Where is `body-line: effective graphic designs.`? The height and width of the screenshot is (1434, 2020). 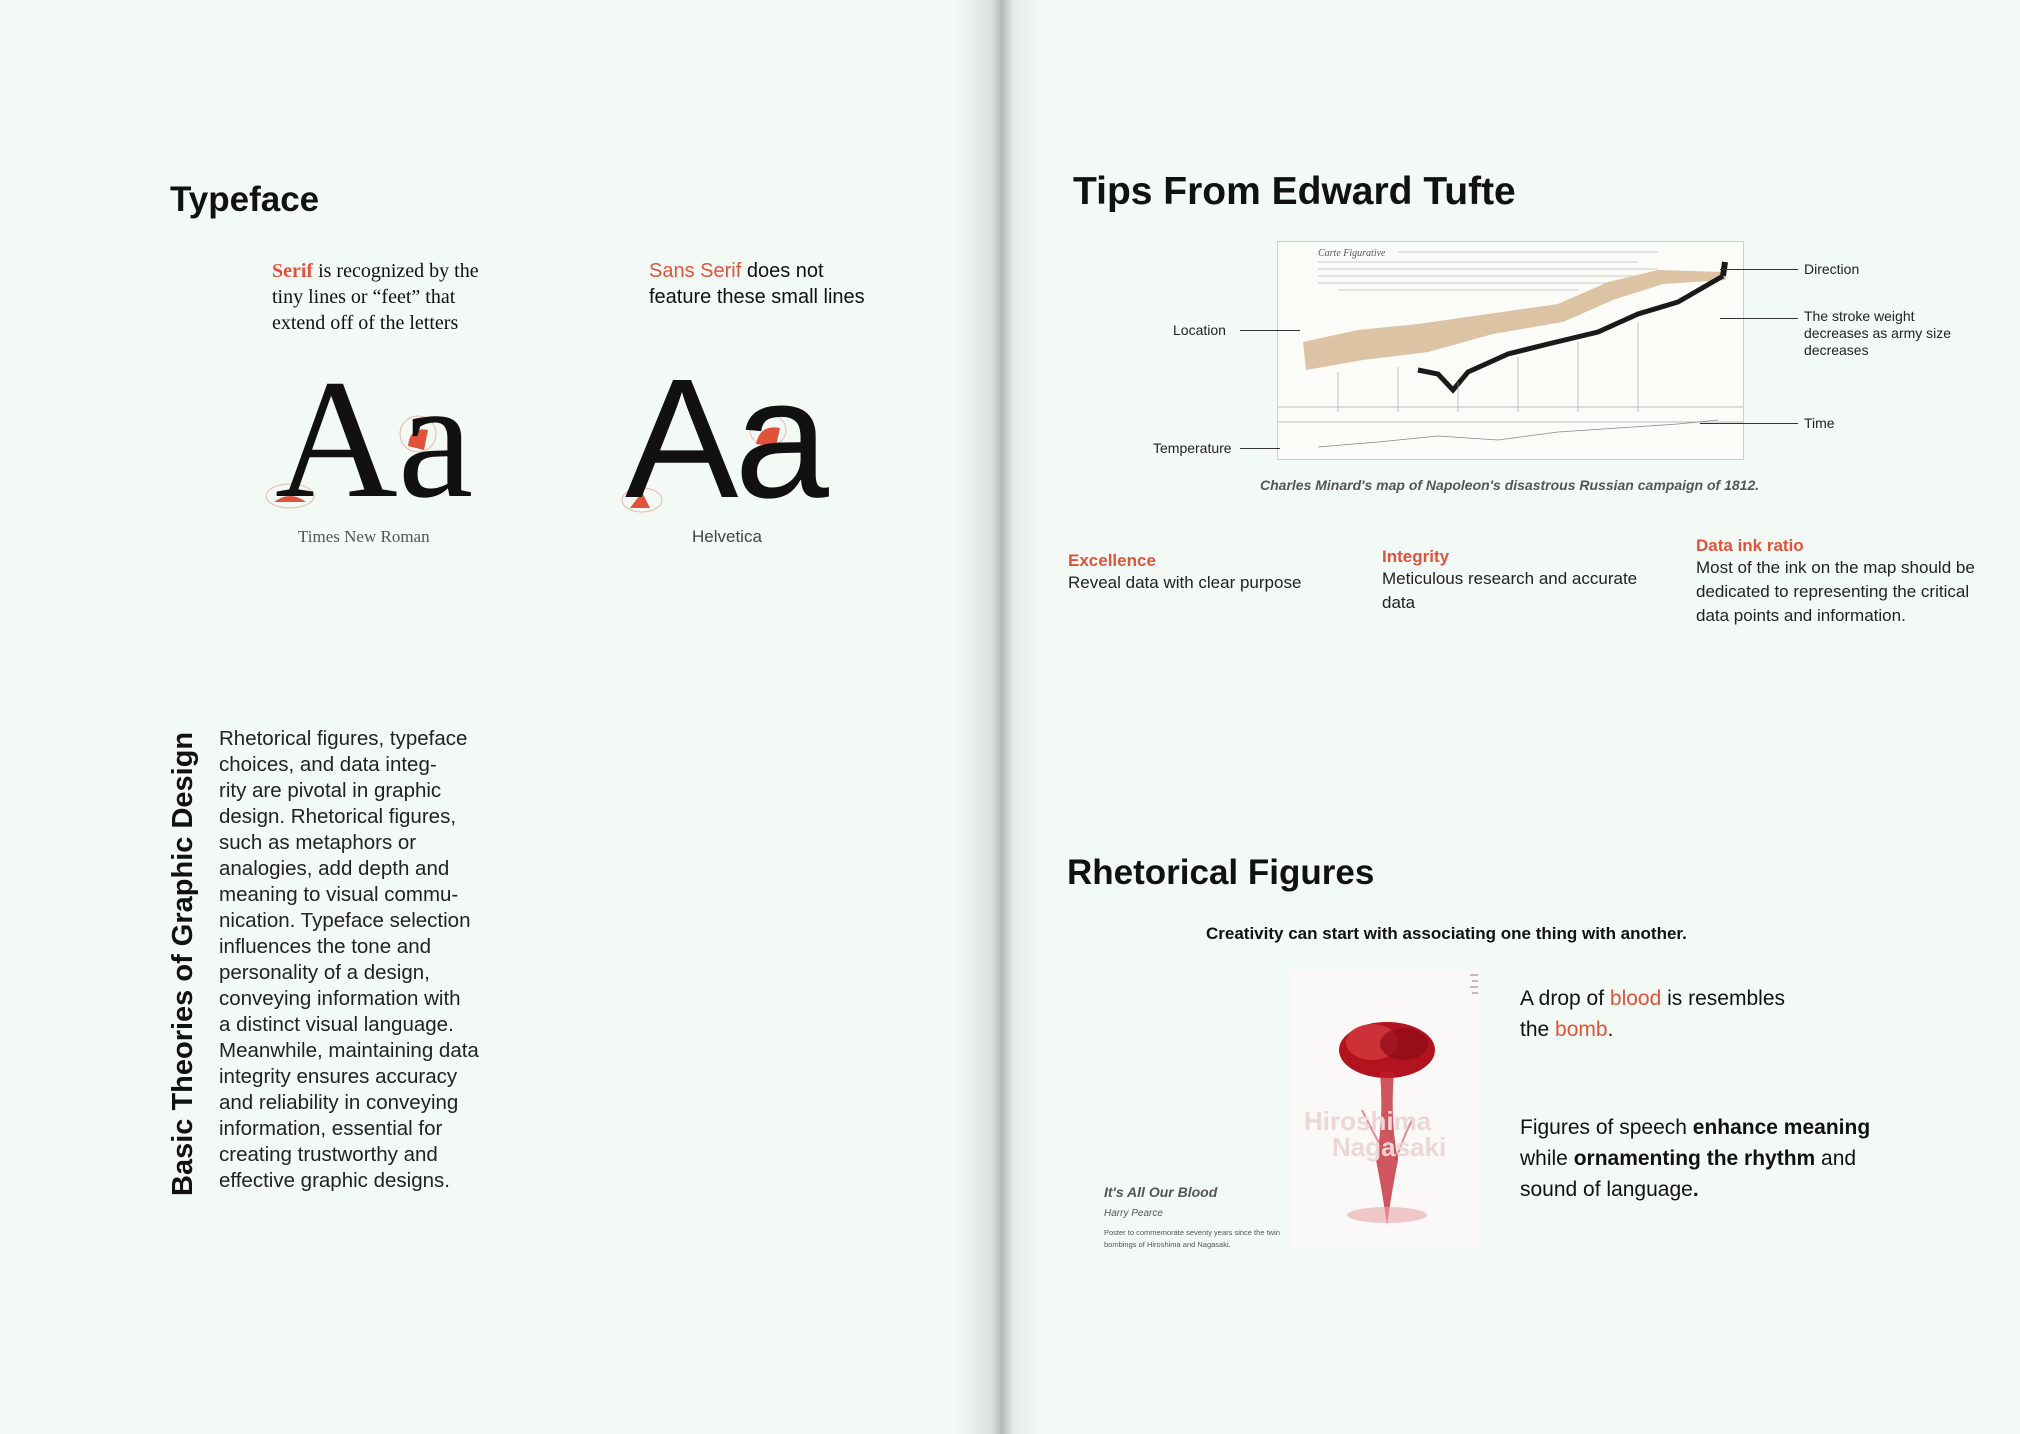
body-line: effective graphic designs. is located at coordinates (334, 1180).